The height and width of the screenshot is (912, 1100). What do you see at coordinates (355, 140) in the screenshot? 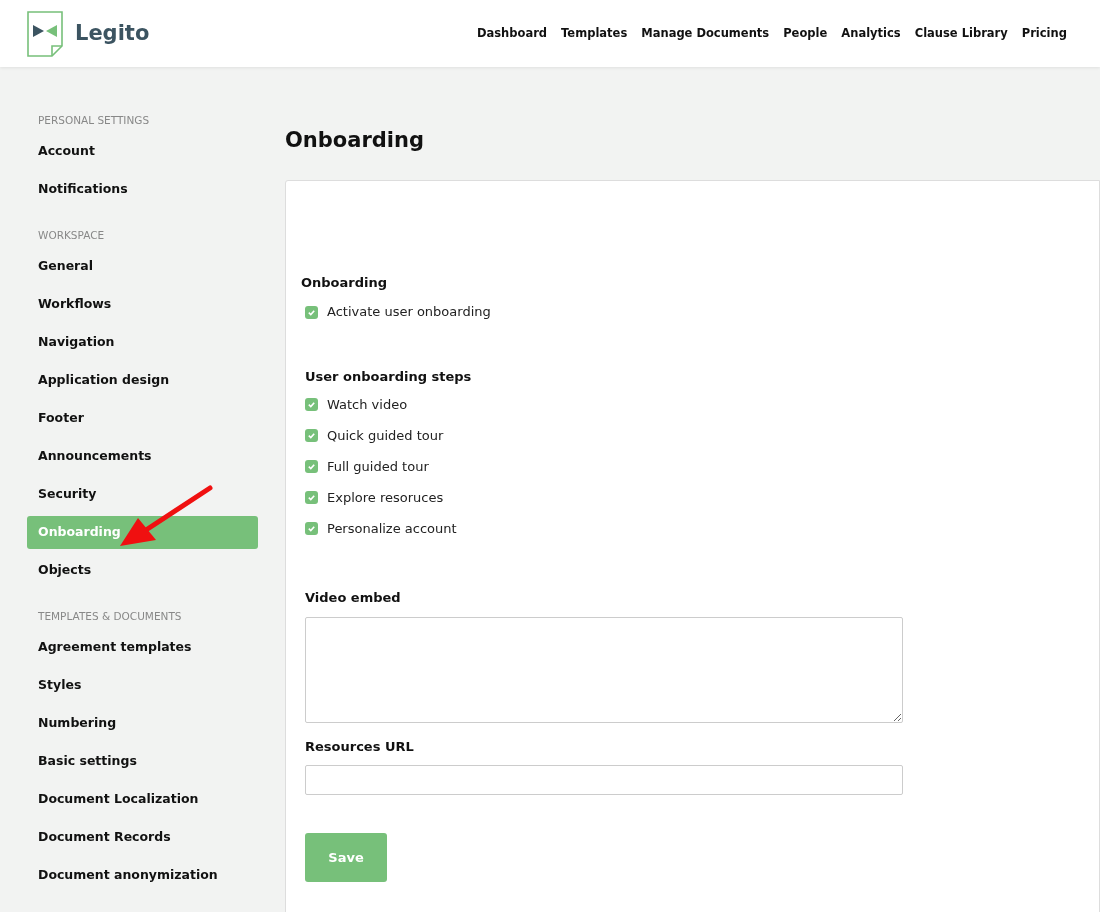
I see `page-title: Onboarding` at bounding box center [355, 140].